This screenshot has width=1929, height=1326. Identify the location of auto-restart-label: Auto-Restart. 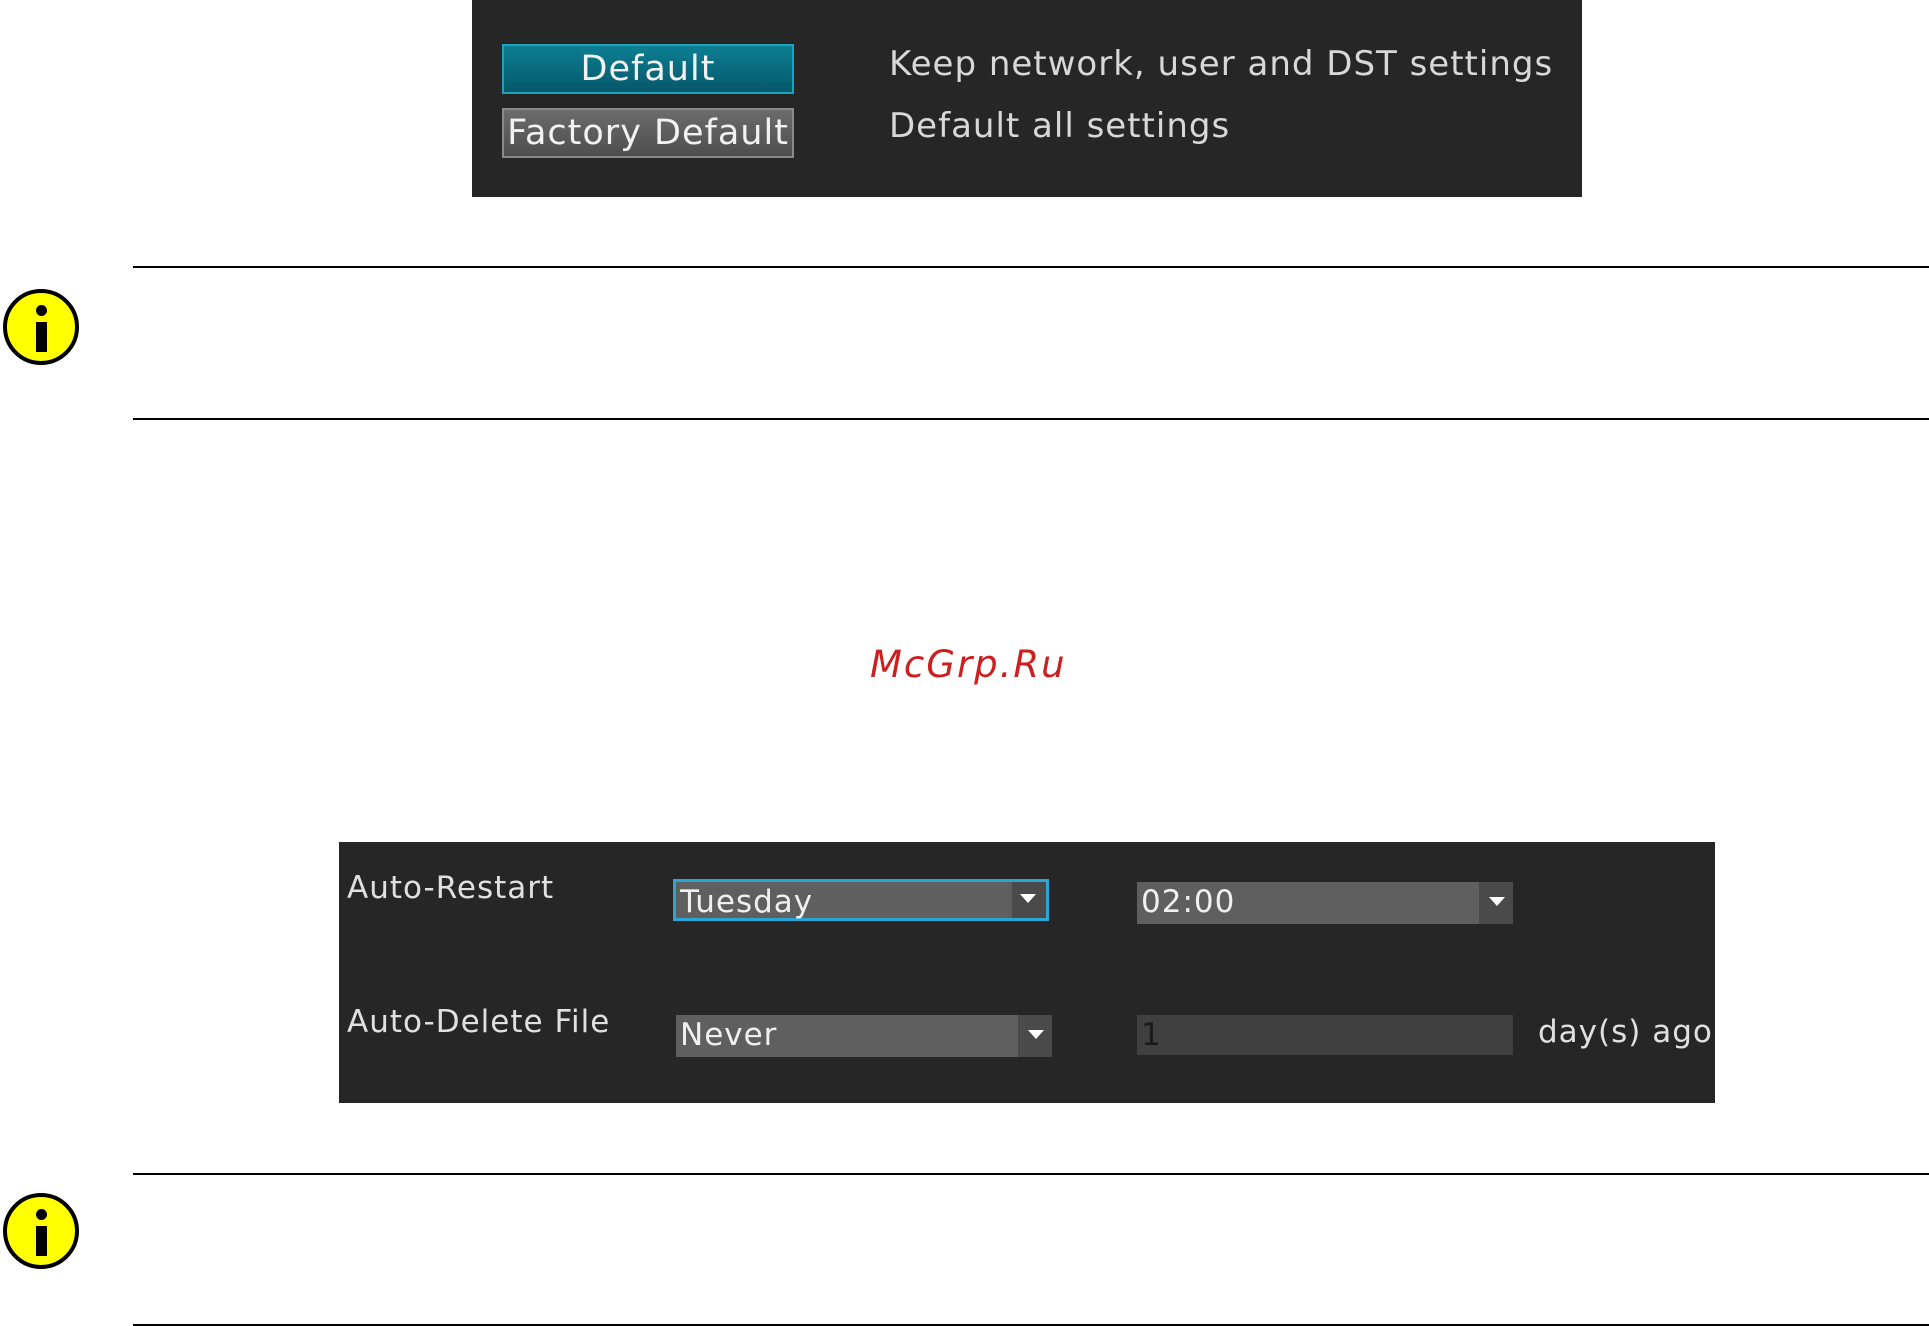
(451, 888).